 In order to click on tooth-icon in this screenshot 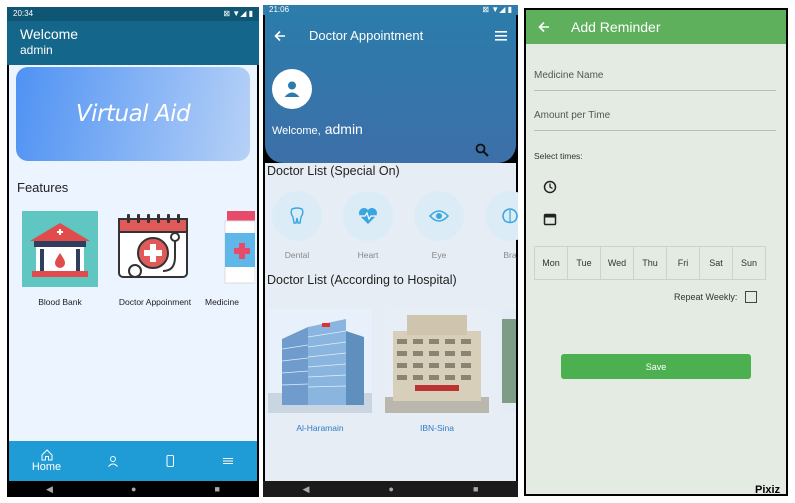, I will do `click(297, 215)`.